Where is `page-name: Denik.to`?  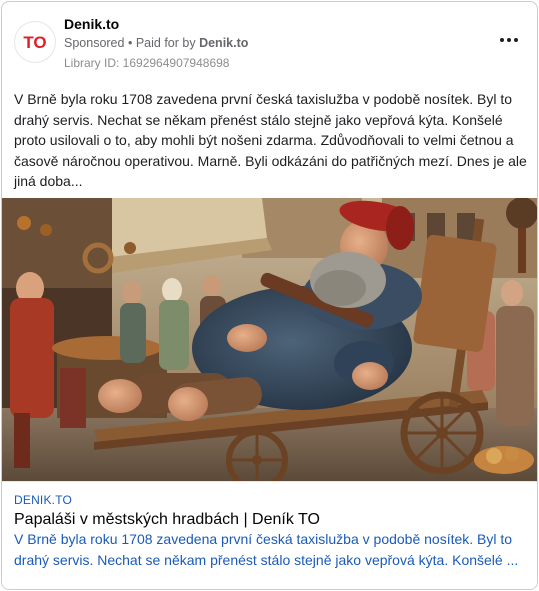
page-name: Denik.to is located at coordinates (91, 24).